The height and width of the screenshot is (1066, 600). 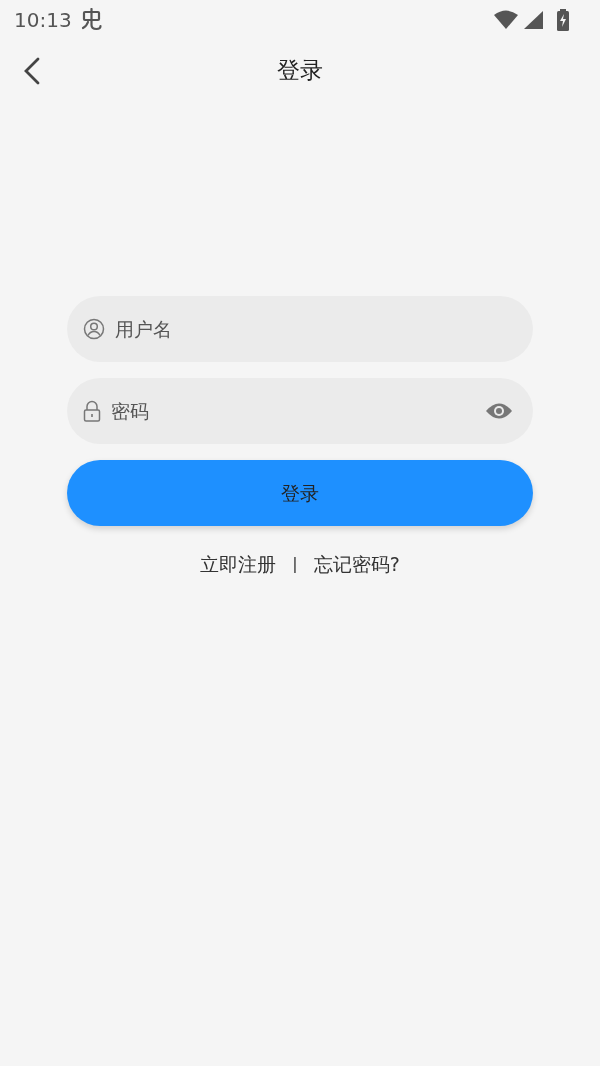 I want to click on username-field: 用户名, so click(x=300, y=329).